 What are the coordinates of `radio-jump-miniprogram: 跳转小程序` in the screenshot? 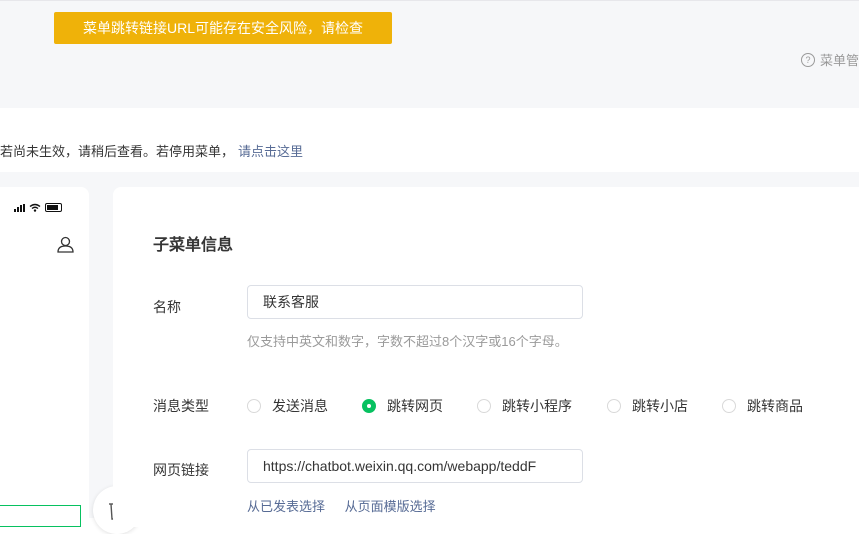 It's located at (524, 406).